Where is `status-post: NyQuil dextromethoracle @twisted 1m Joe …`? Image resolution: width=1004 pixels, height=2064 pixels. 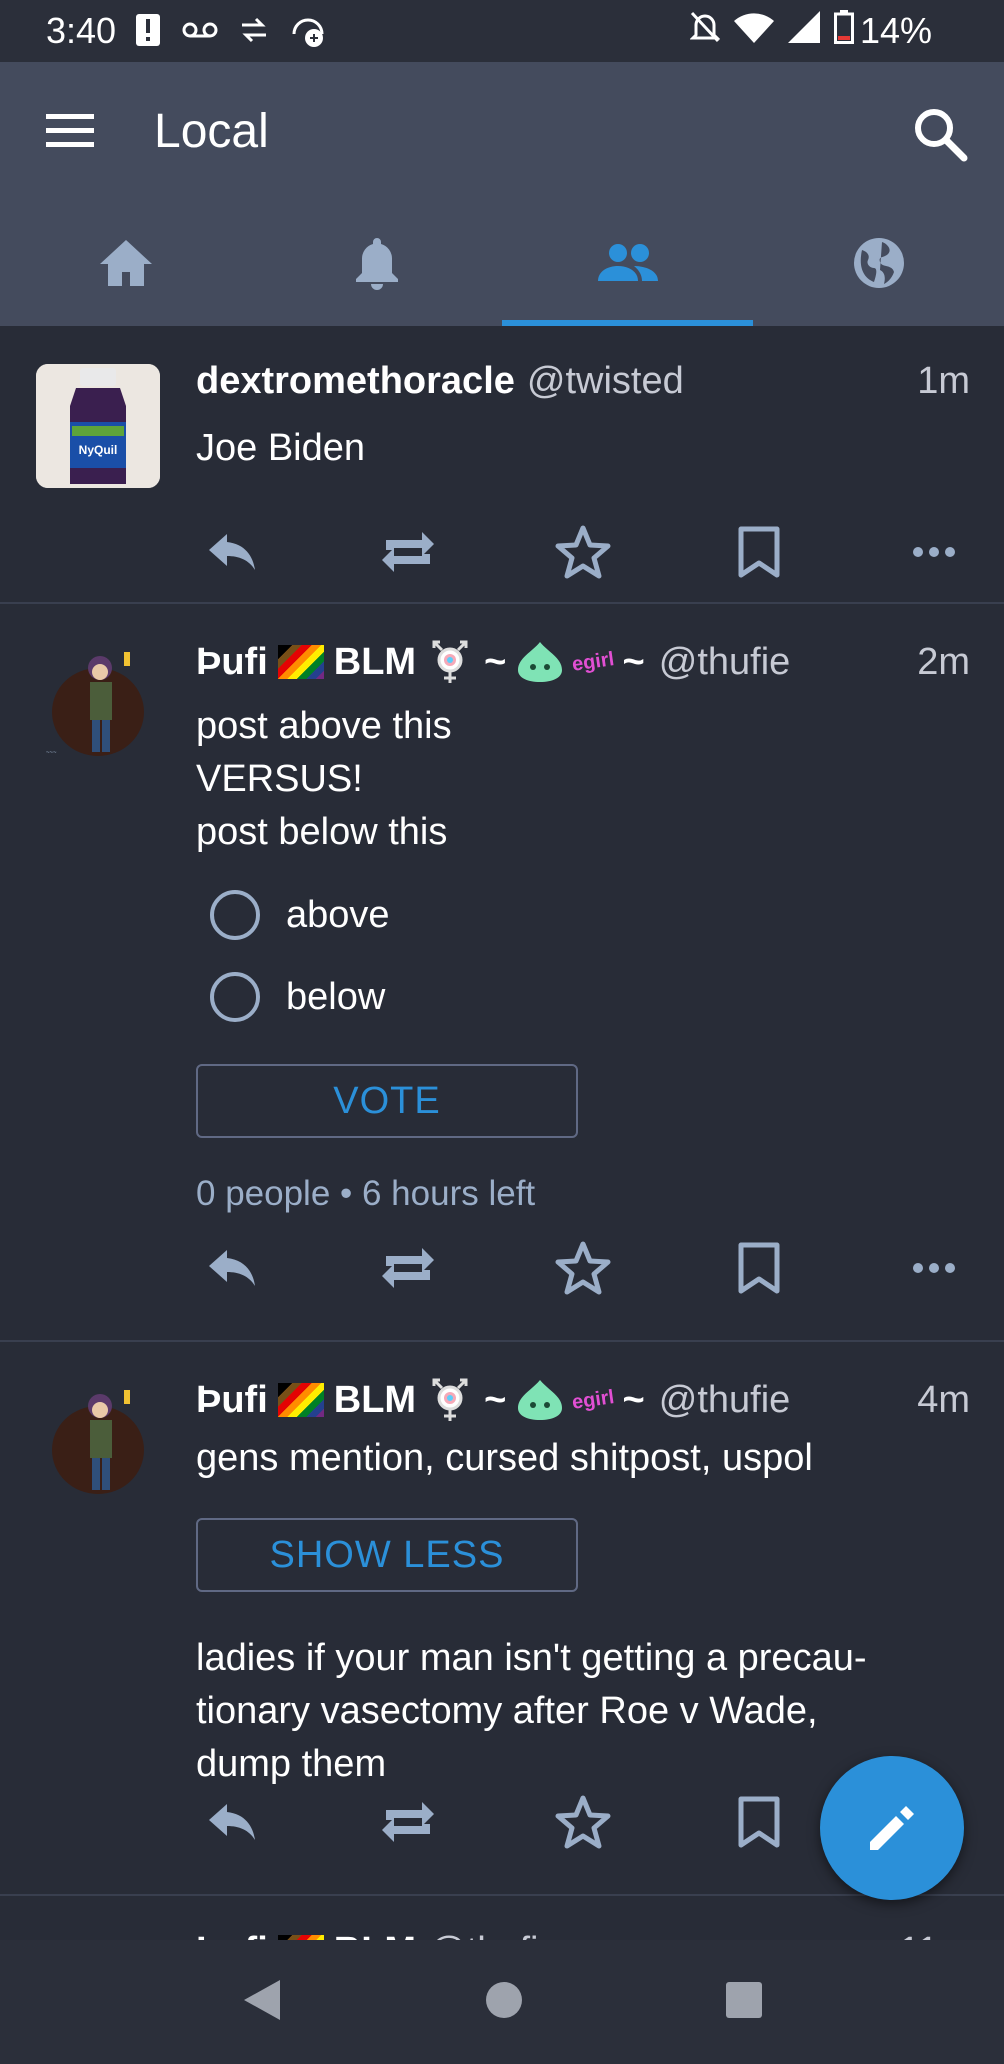
status-post: NyQuil dextromethoracle @twisted 1m Joe … is located at coordinates (502, 465).